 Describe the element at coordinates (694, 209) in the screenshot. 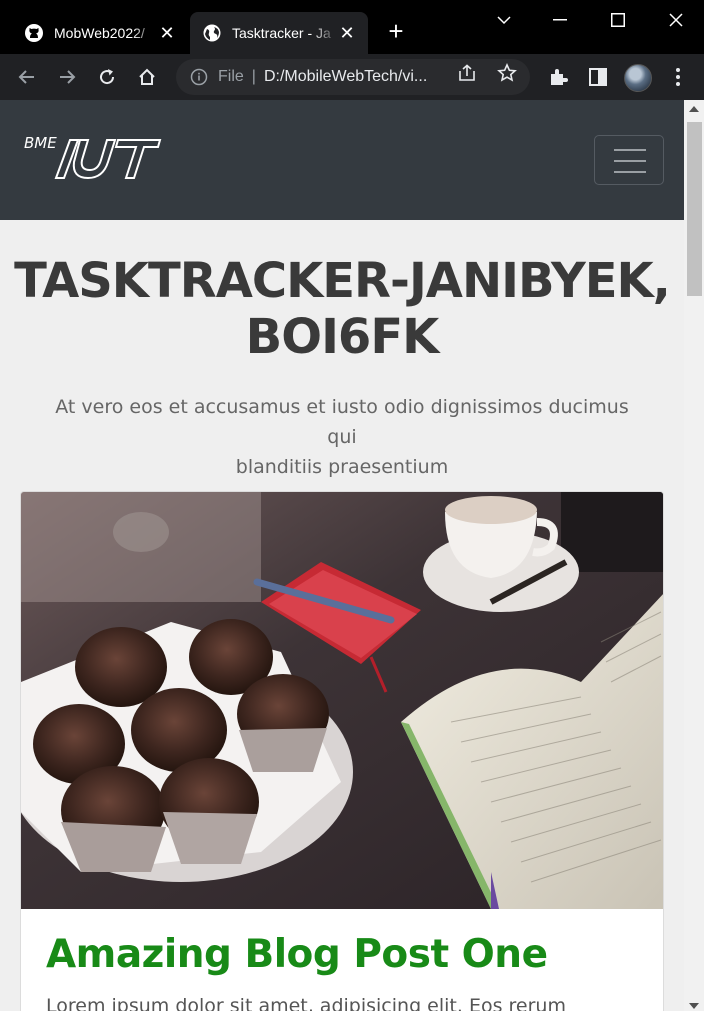

I see `scrollbar-thumb` at that location.